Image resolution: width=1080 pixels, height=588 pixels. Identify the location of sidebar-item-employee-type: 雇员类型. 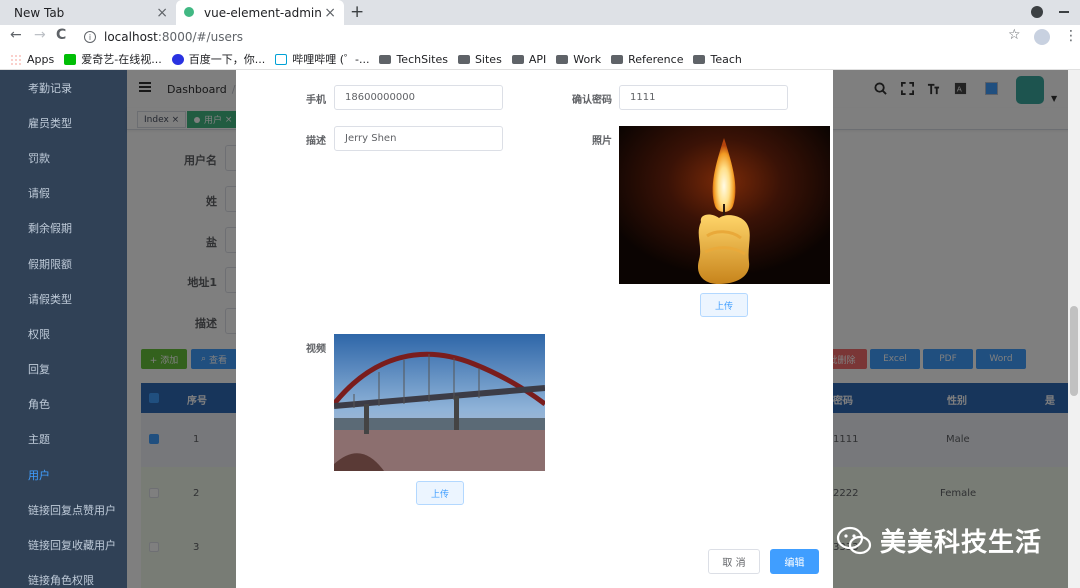
(63, 122).